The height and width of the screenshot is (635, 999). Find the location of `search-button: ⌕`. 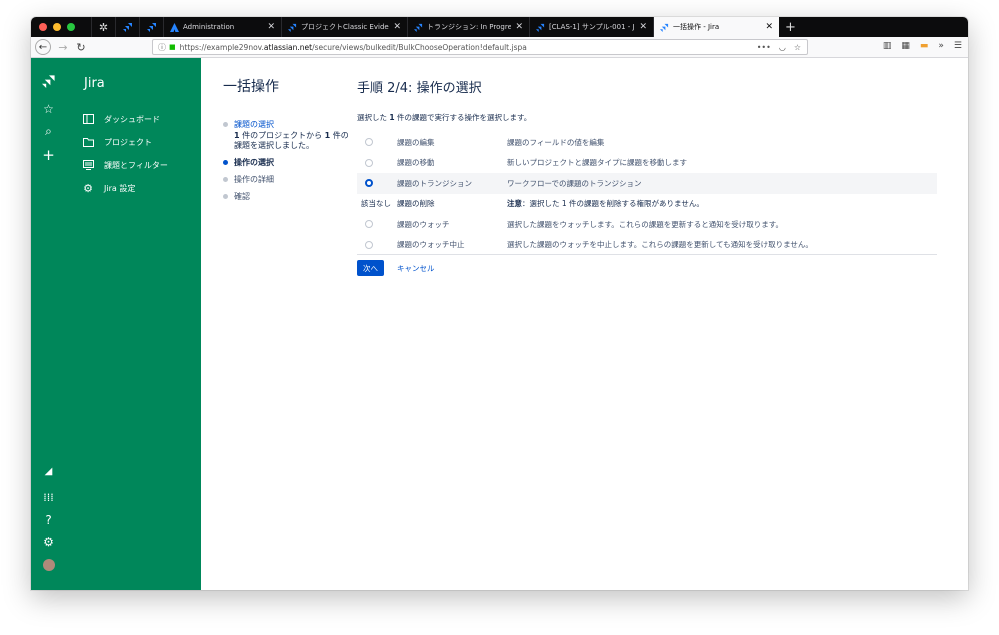

search-button: ⌕ is located at coordinates (48, 131).